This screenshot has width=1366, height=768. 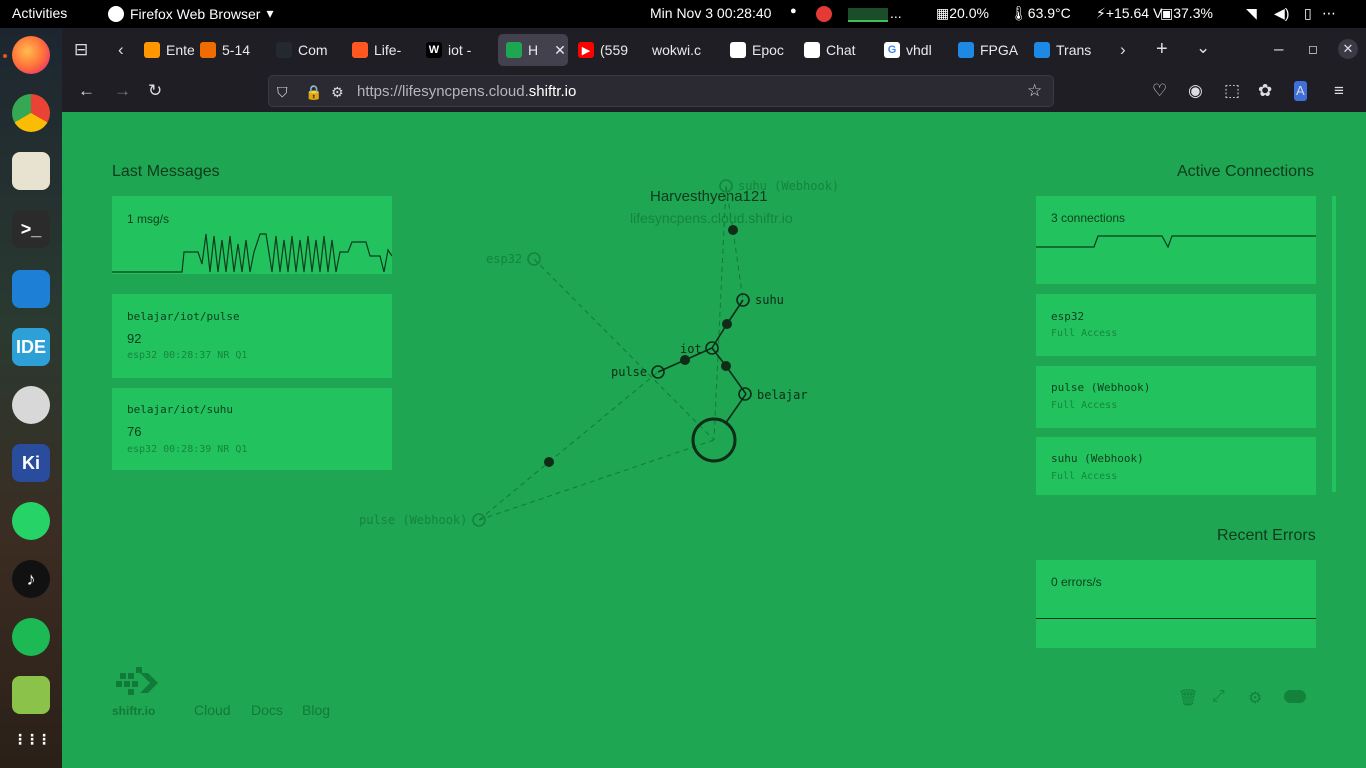 What do you see at coordinates (31, 289) in the screenshot?
I see `vscode-icon` at bounding box center [31, 289].